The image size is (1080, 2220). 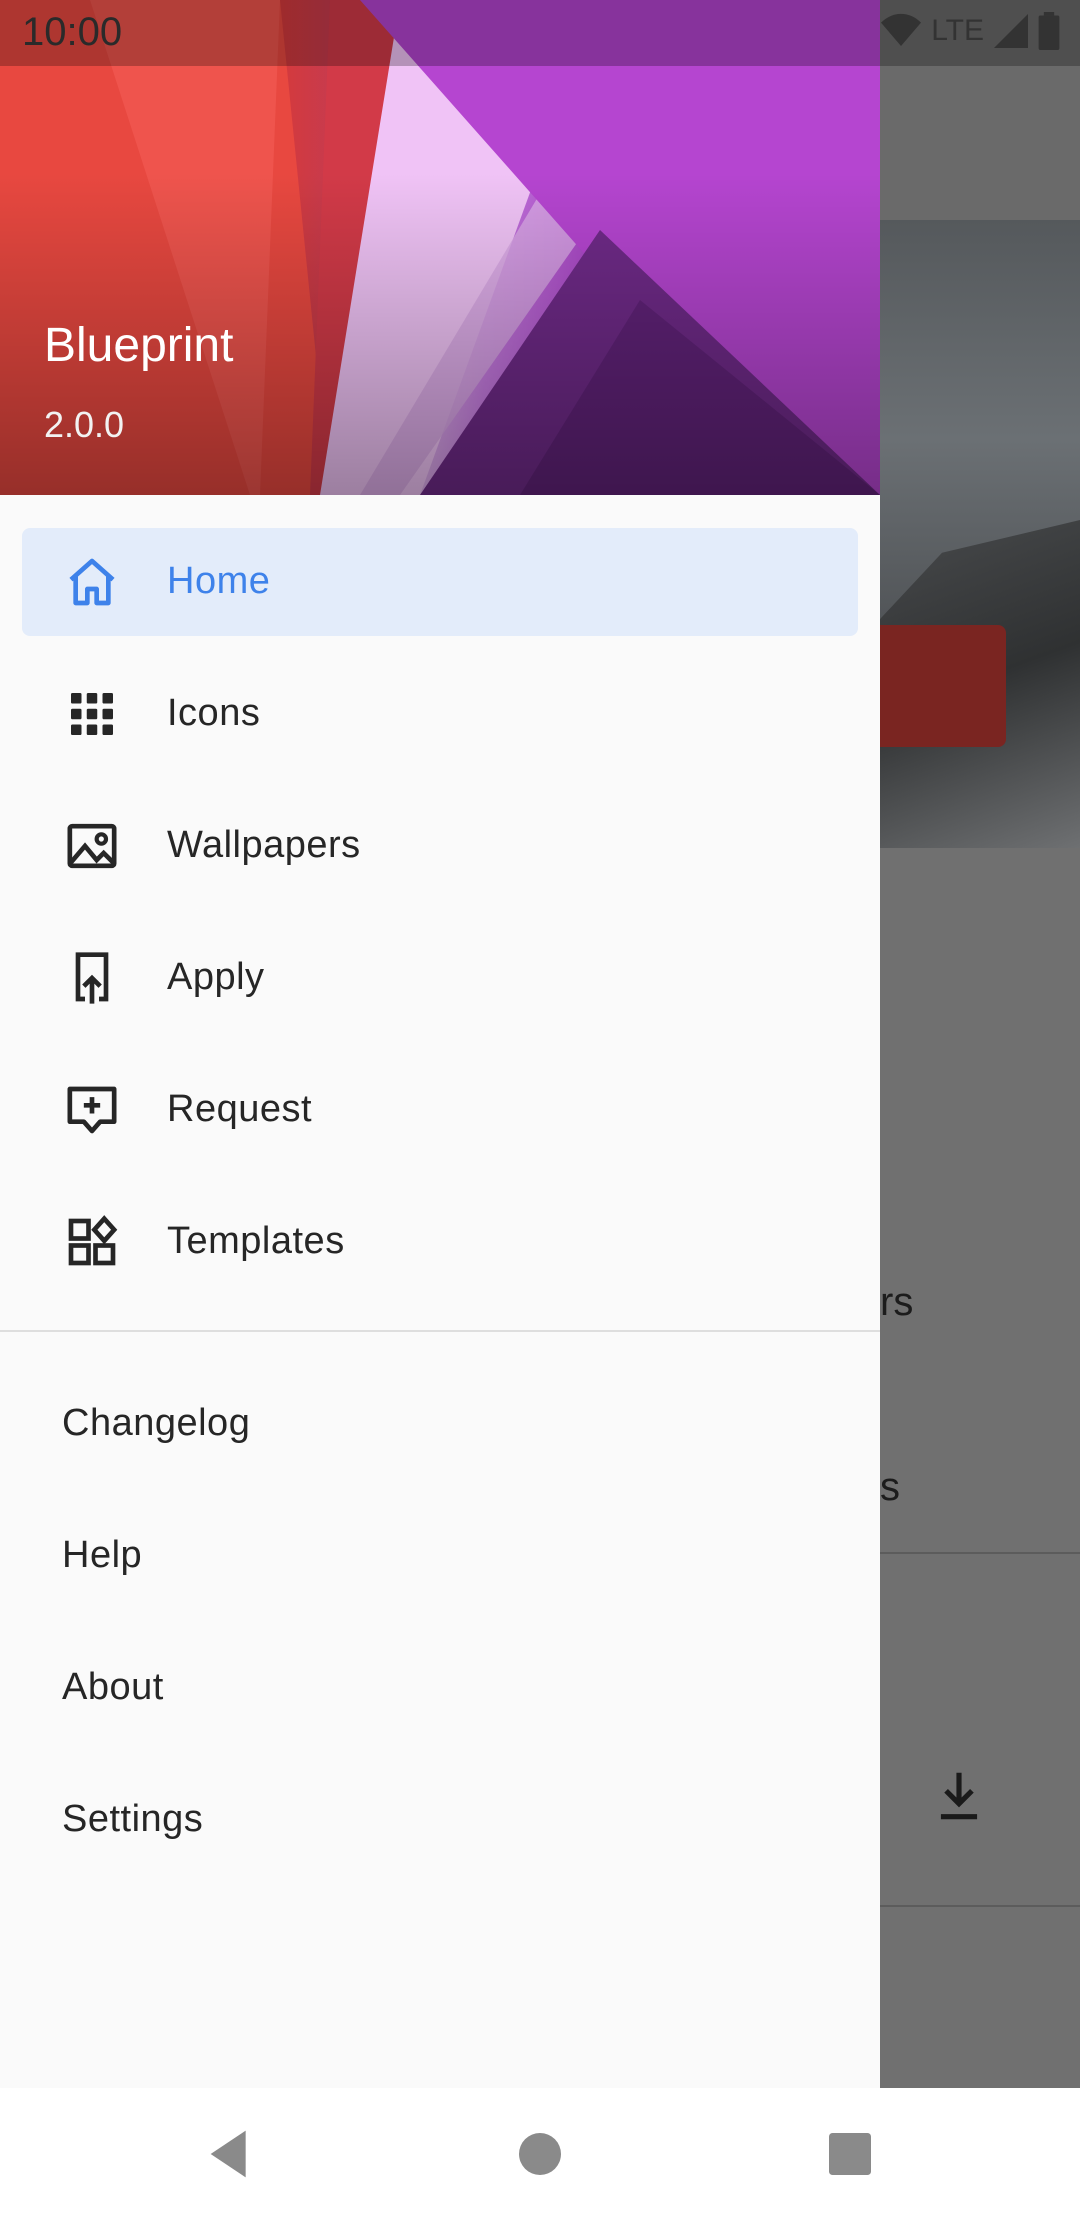 I want to click on recents-icon, so click(x=850, y=2154).